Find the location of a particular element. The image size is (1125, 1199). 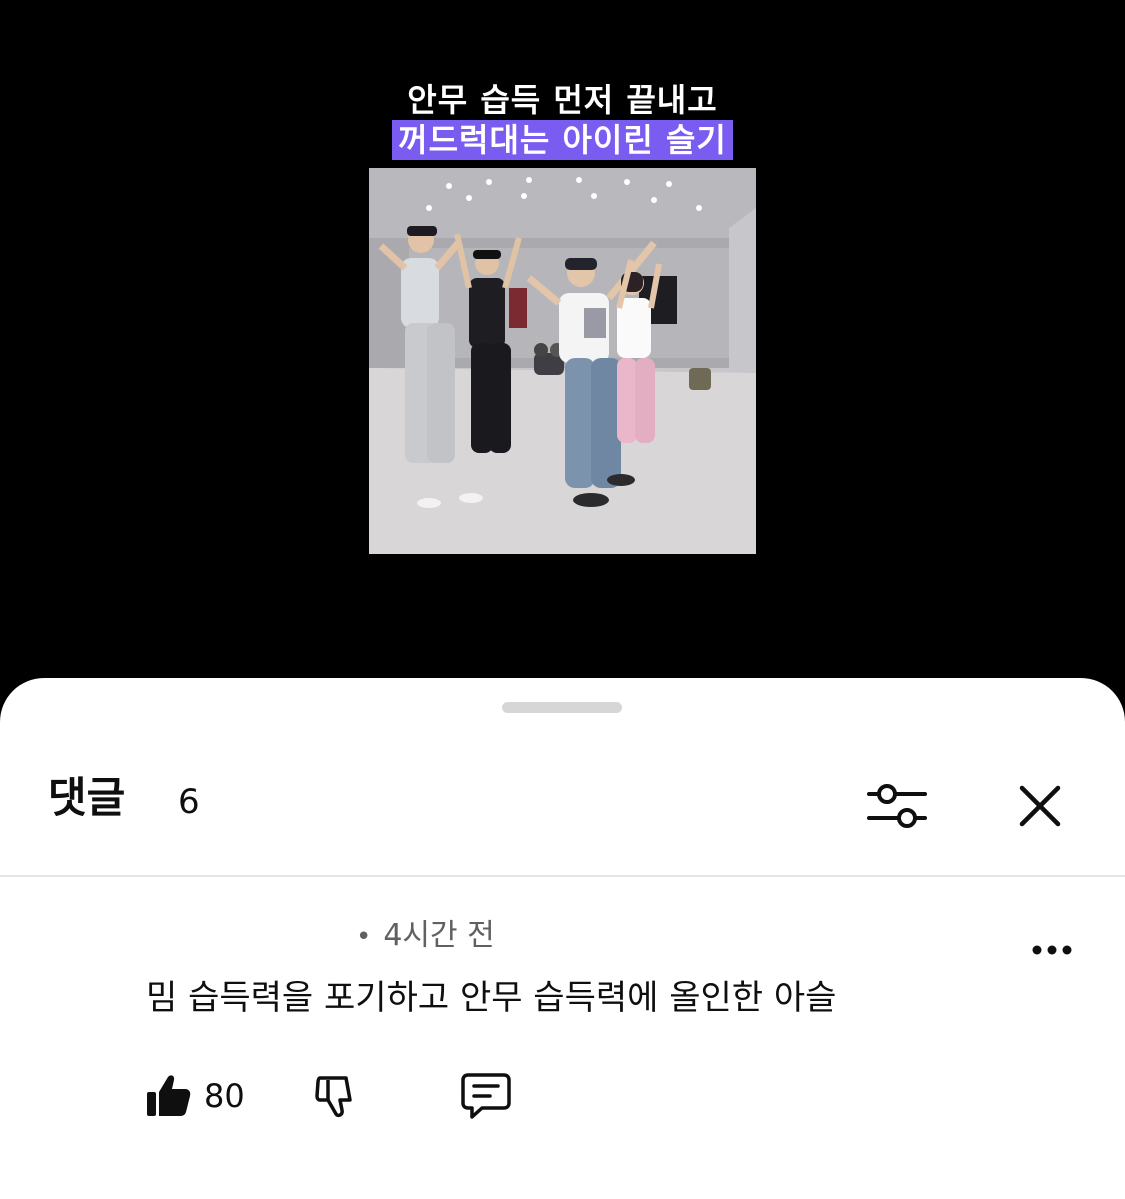

reply-bubble-icon is located at coordinates (486, 1096).